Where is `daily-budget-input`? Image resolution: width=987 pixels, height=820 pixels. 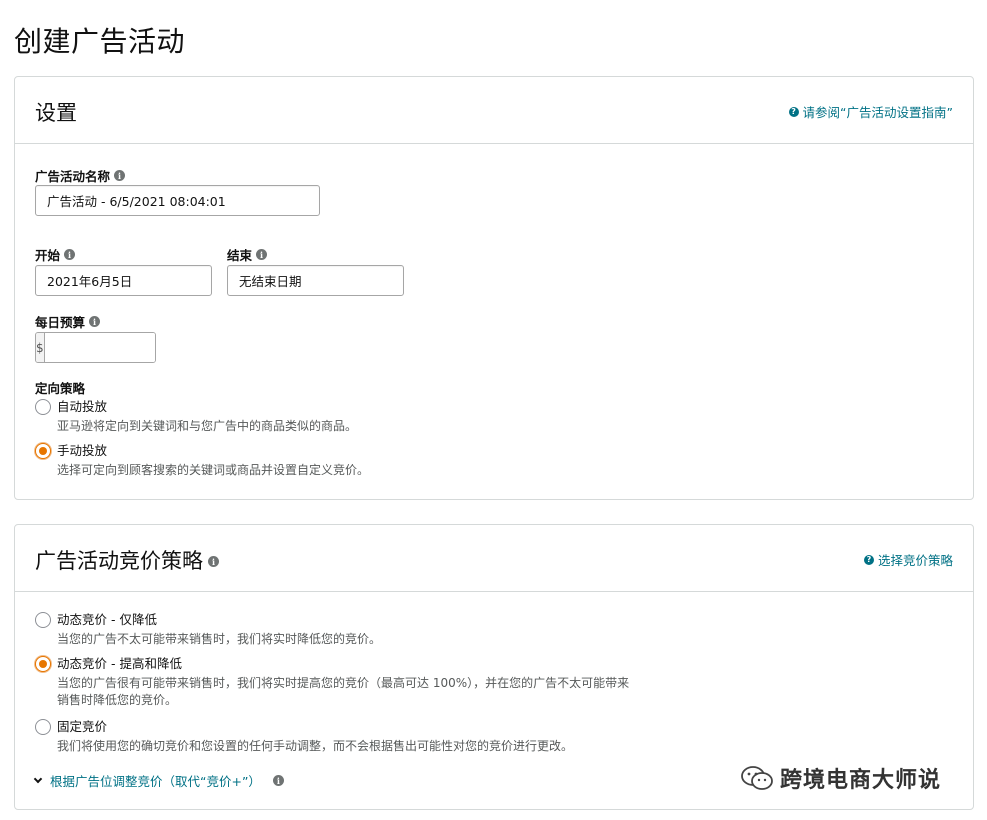
daily-budget-input is located at coordinates (99, 347).